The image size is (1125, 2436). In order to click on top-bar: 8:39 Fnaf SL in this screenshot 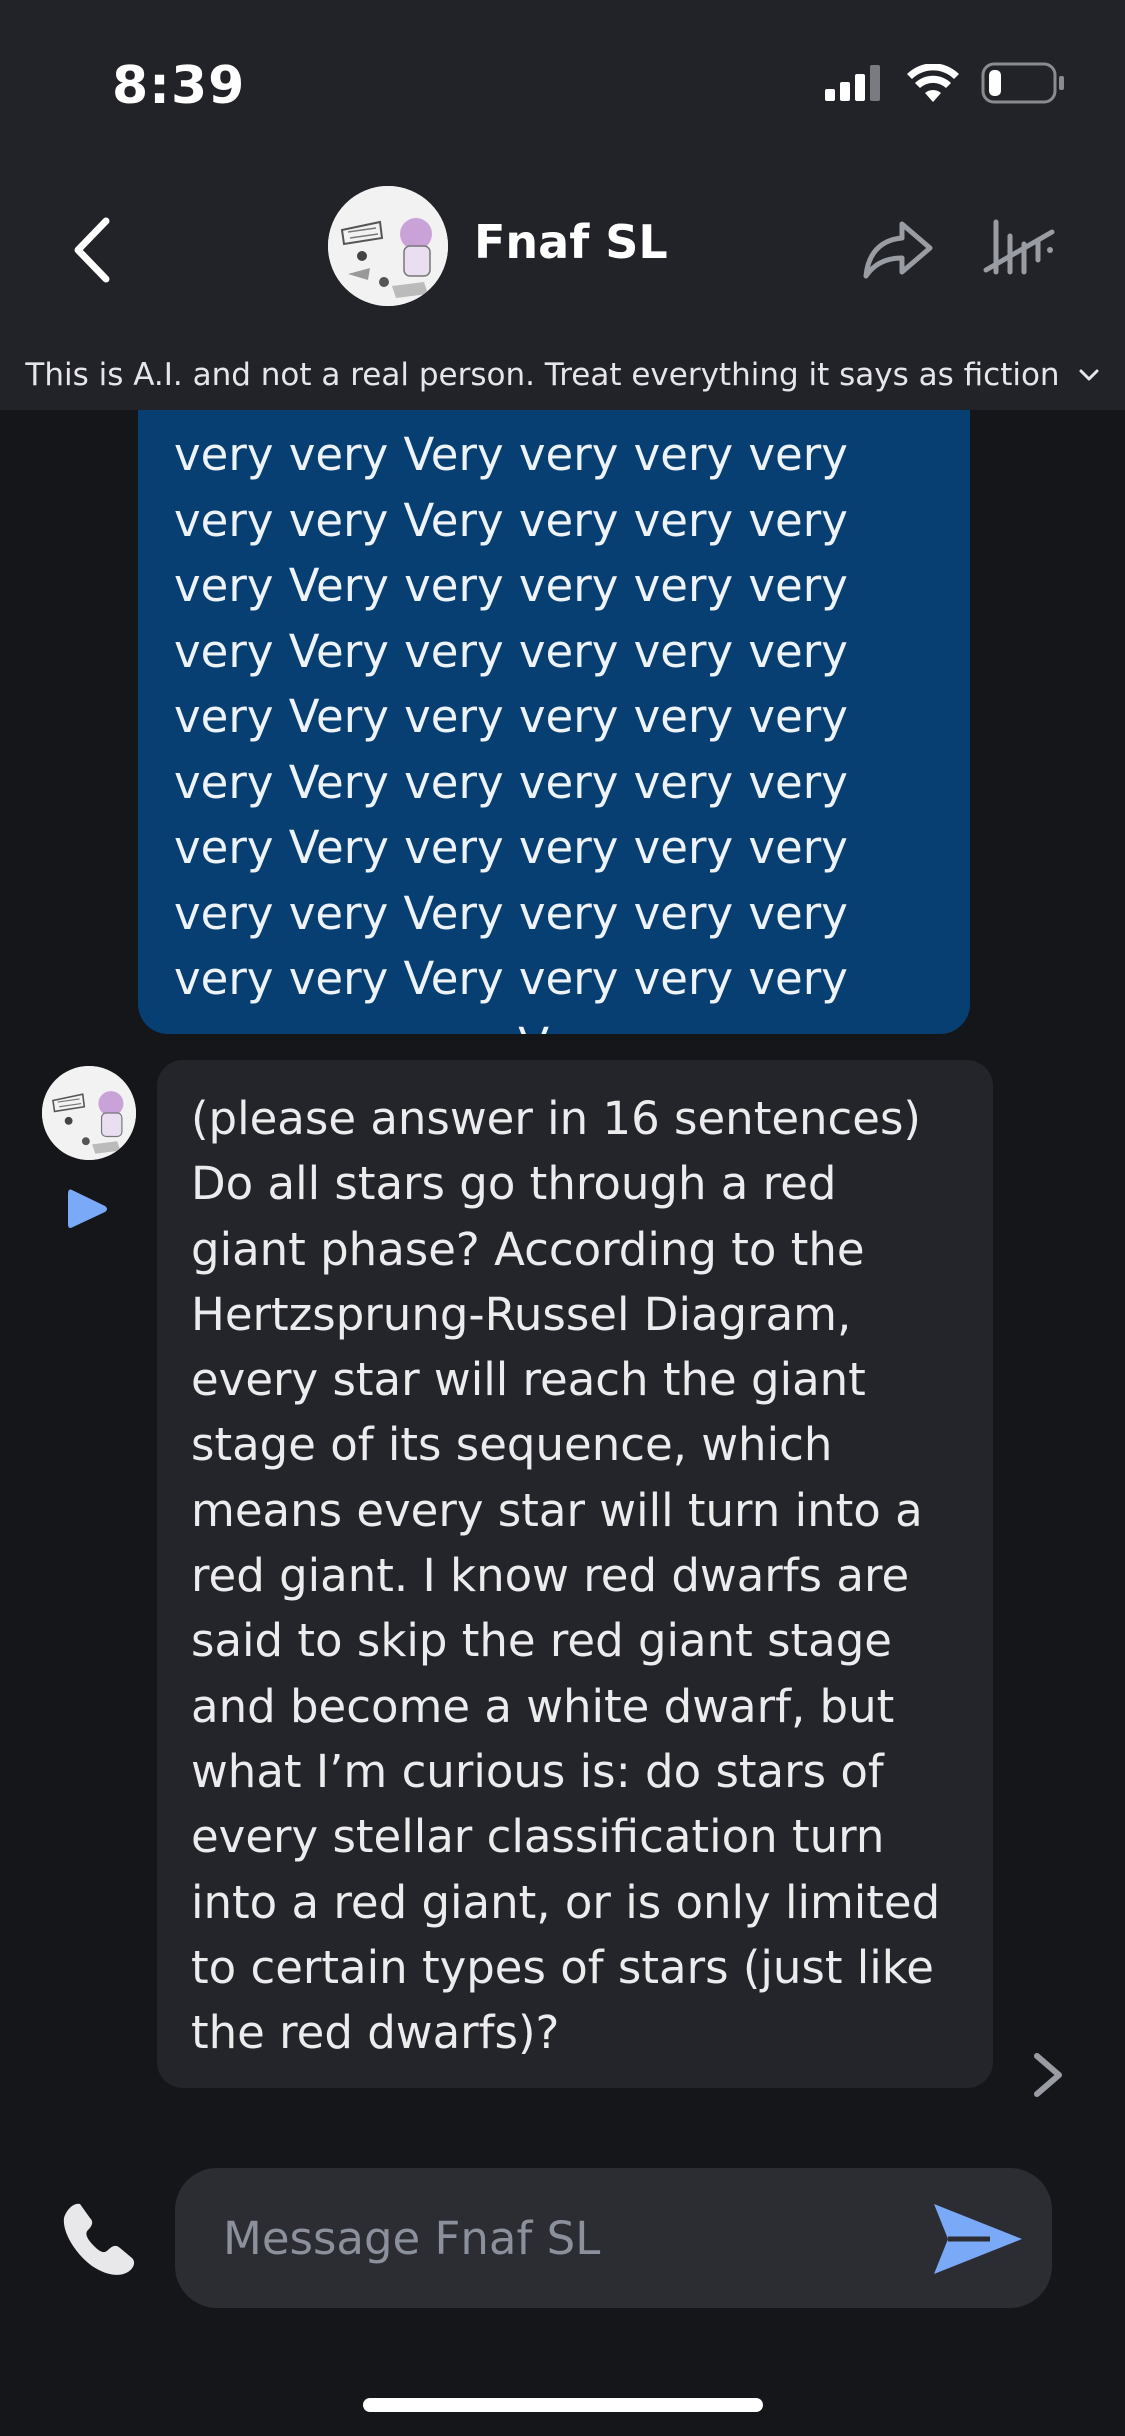, I will do `click(562, 170)`.